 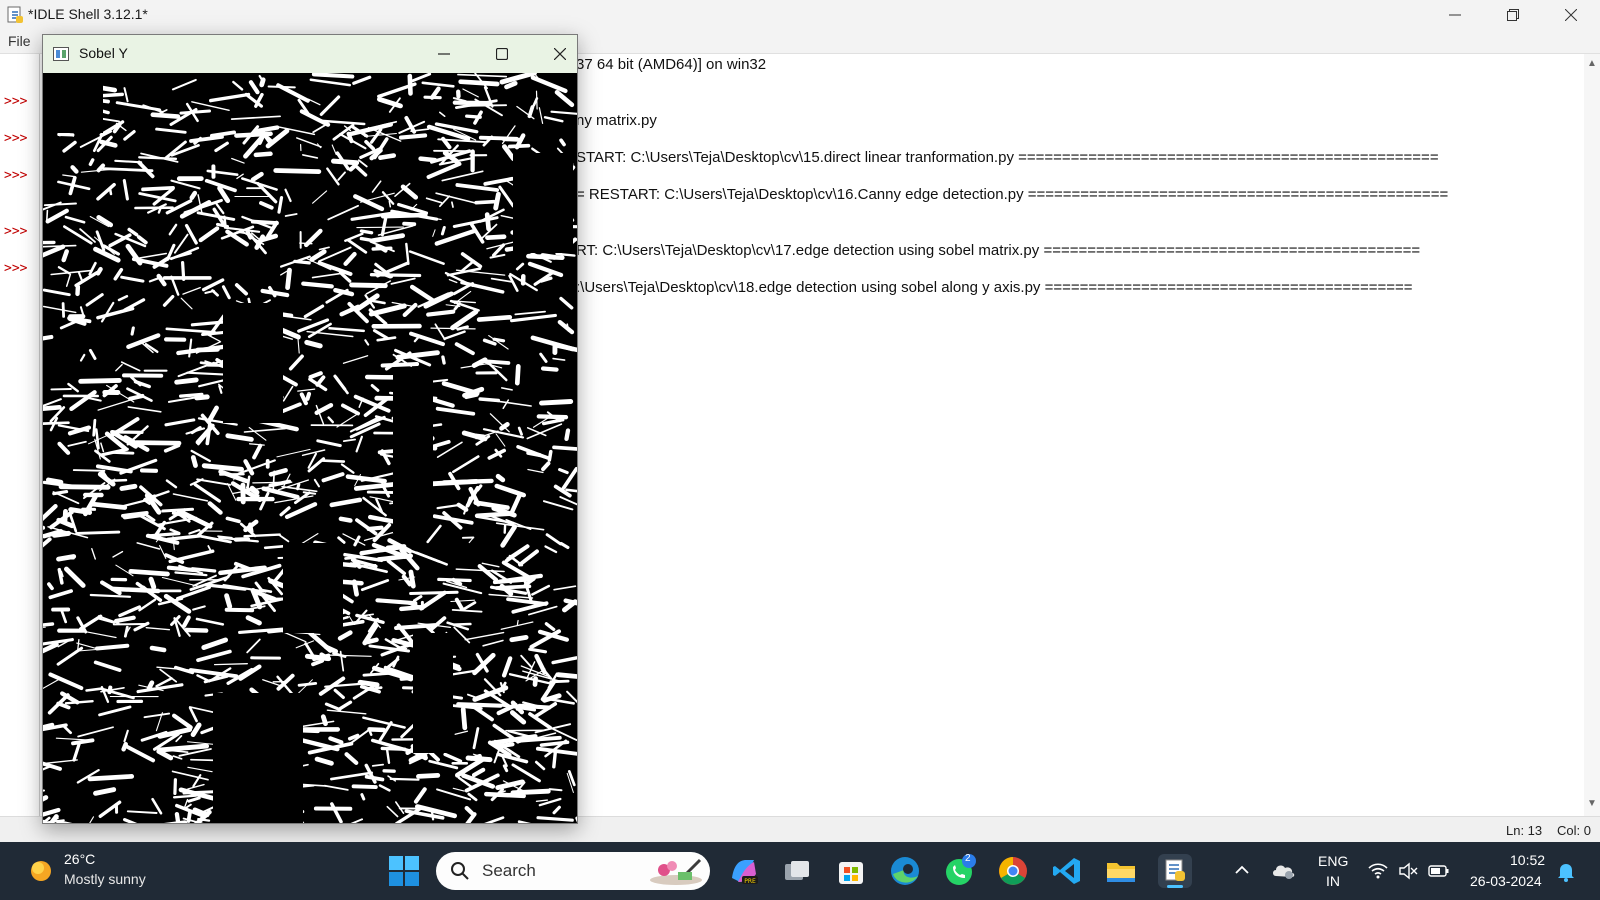 I want to click on file-explorer-icon, so click(x=1121, y=871).